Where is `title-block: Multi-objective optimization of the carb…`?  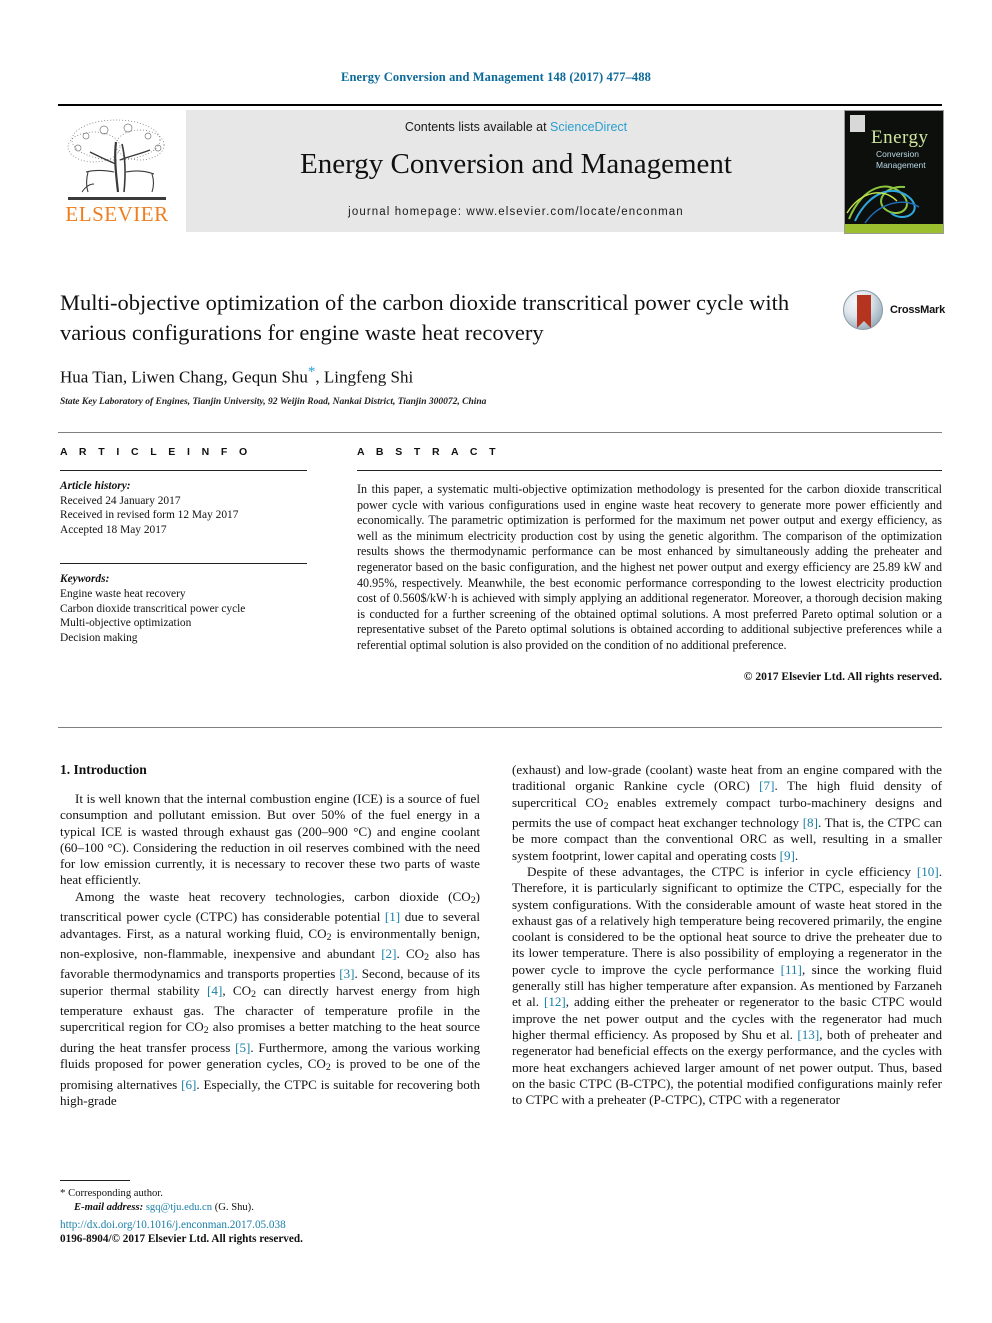
title-block: Multi-objective optimization of the carb… is located at coordinates (442, 347).